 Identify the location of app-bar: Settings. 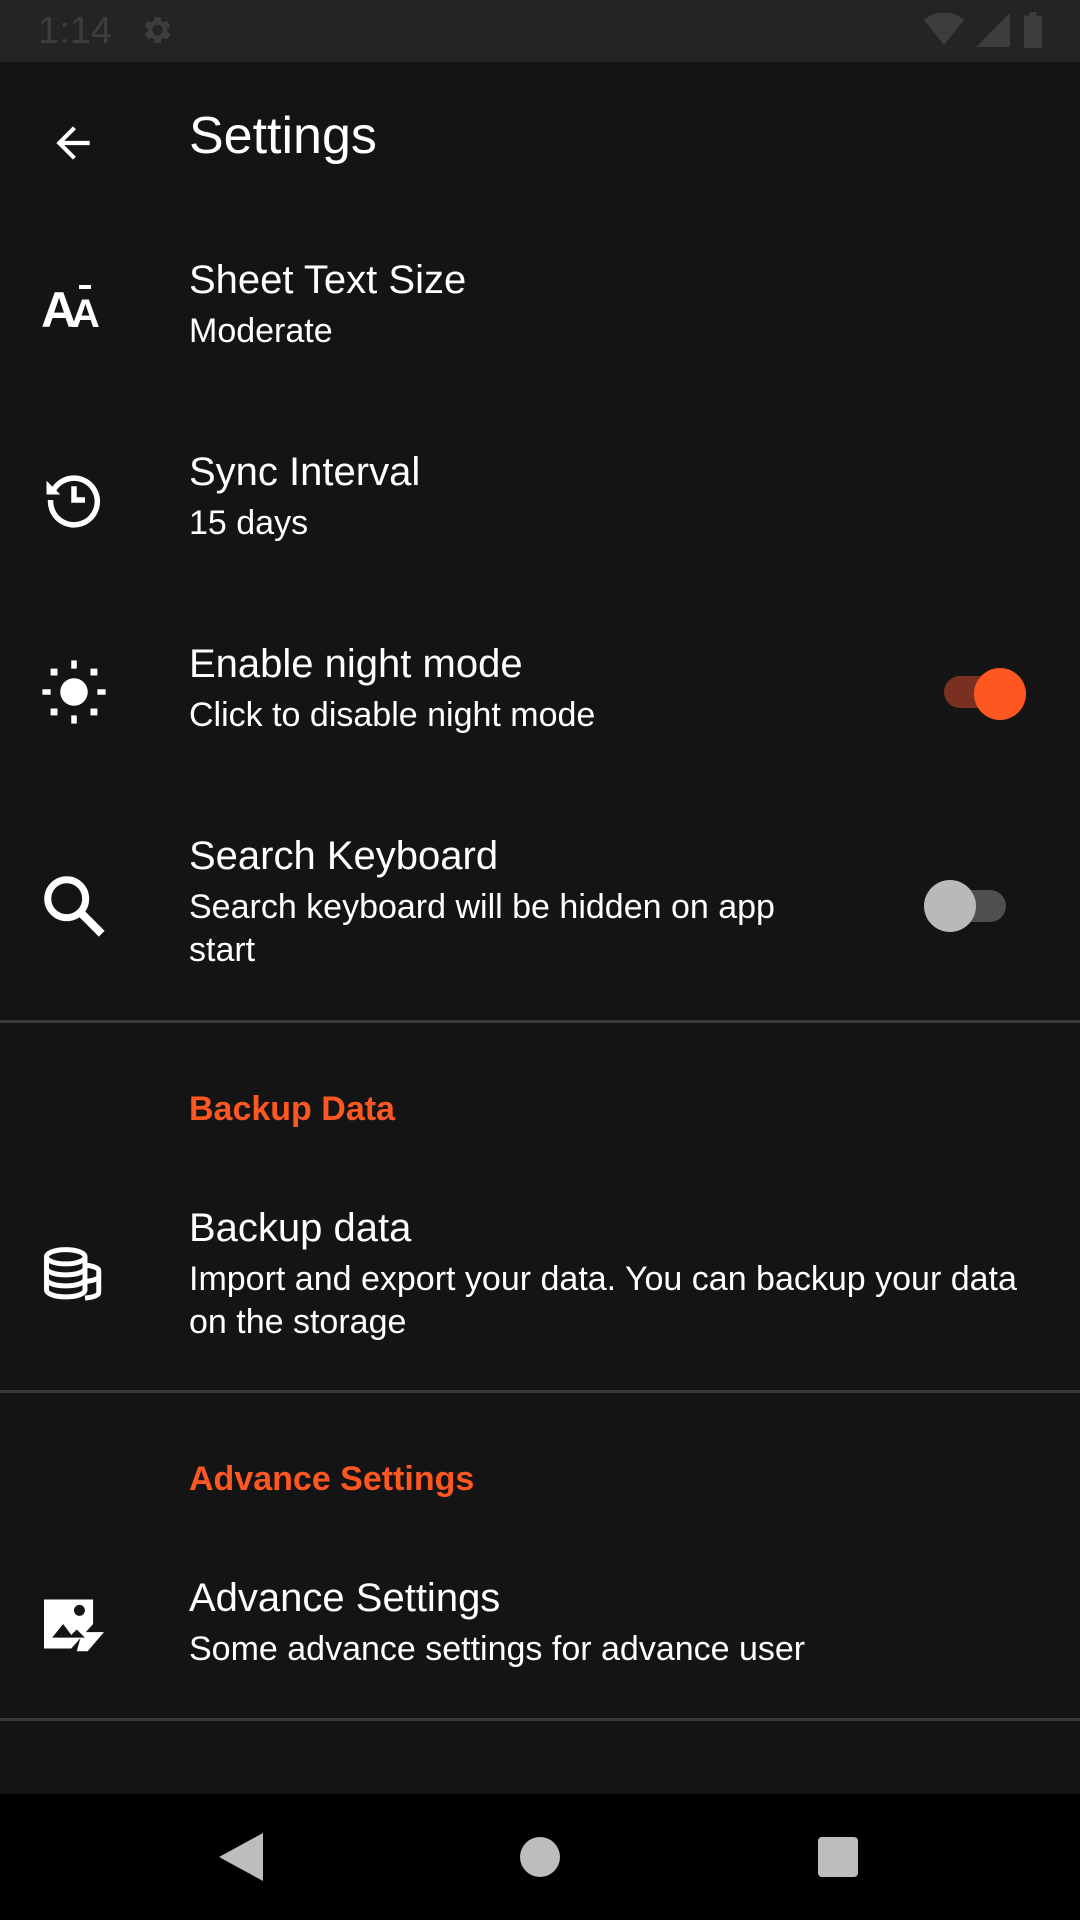
(540, 137).